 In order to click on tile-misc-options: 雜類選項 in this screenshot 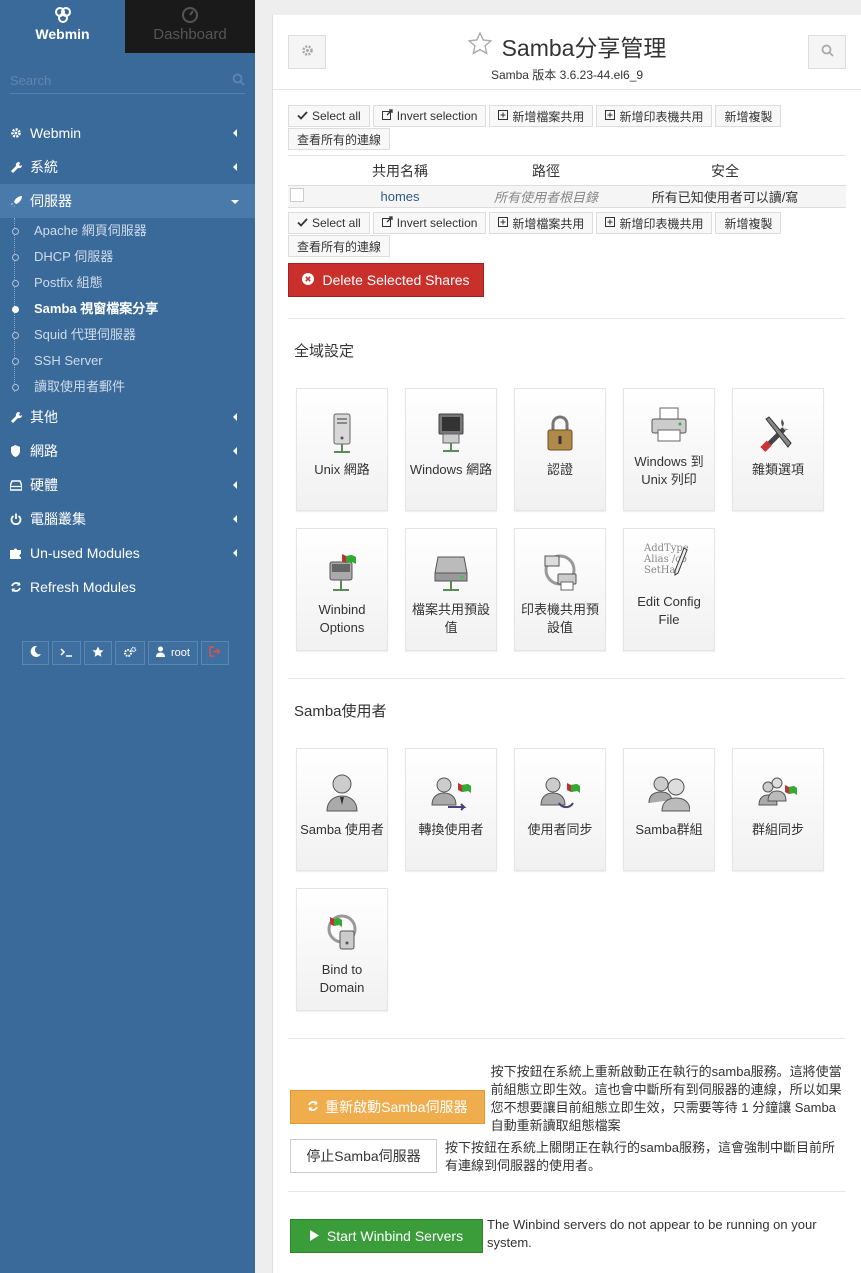, I will do `click(778, 449)`.